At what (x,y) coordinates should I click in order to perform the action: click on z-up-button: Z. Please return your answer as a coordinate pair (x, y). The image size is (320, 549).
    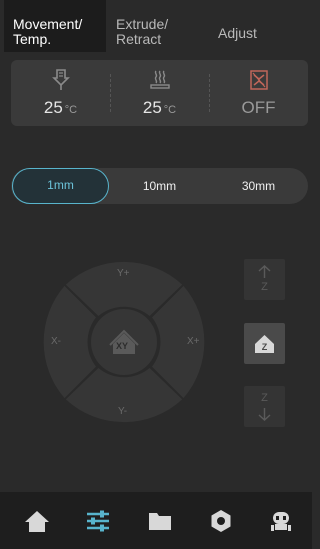
    Looking at the image, I should click on (264, 279).